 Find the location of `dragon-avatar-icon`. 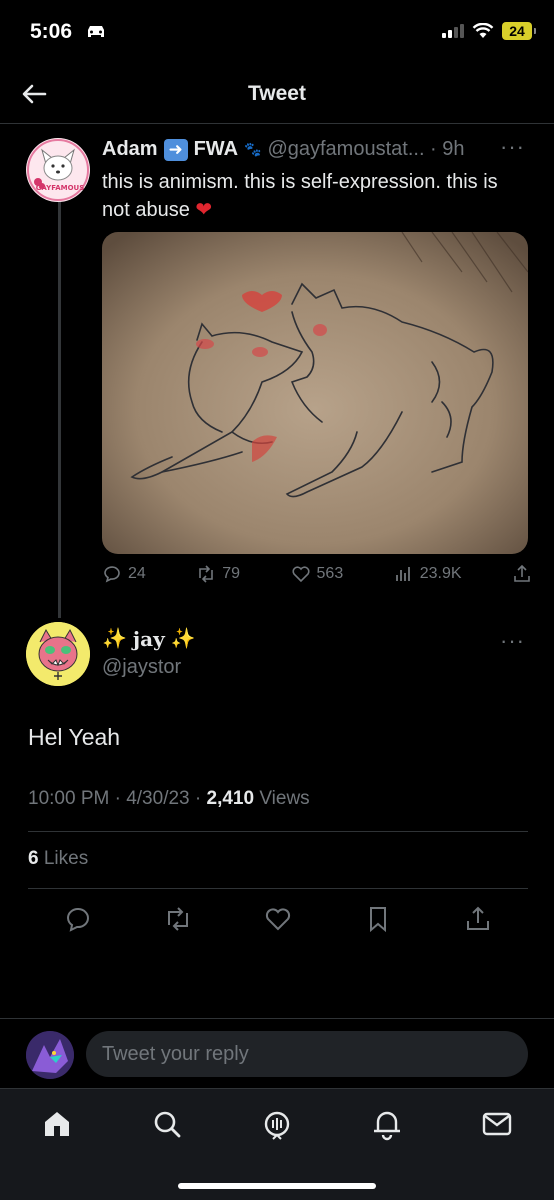

dragon-avatar-icon is located at coordinates (50, 1055).